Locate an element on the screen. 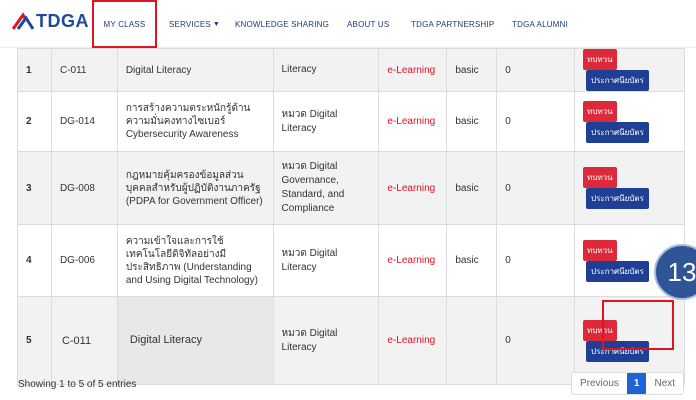 This screenshot has width=696, height=400. highlight-box is located at coordinates (638, 325).